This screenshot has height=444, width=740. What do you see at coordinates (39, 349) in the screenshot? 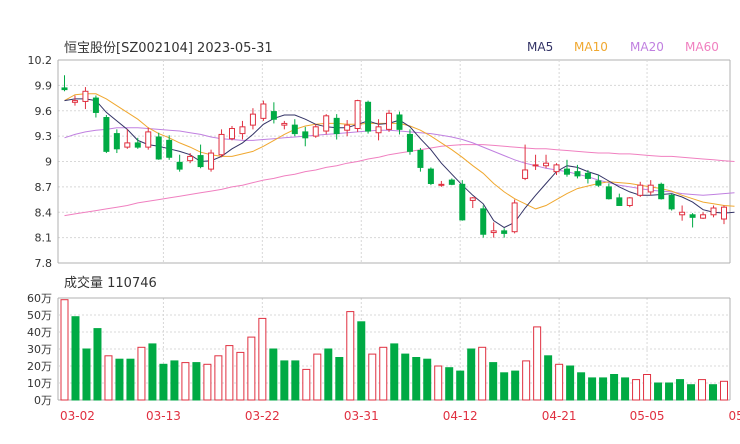
I see `volume-y-tick-label: 30万` at bounding box center [39, 349].